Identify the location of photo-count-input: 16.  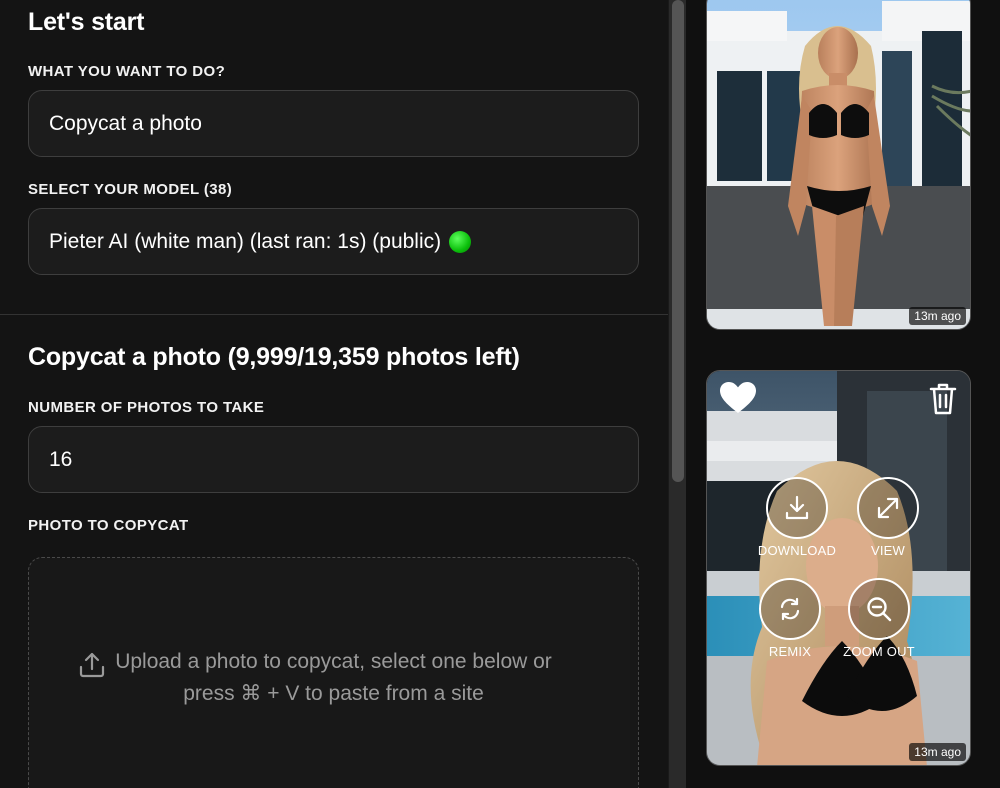
(333, 459).